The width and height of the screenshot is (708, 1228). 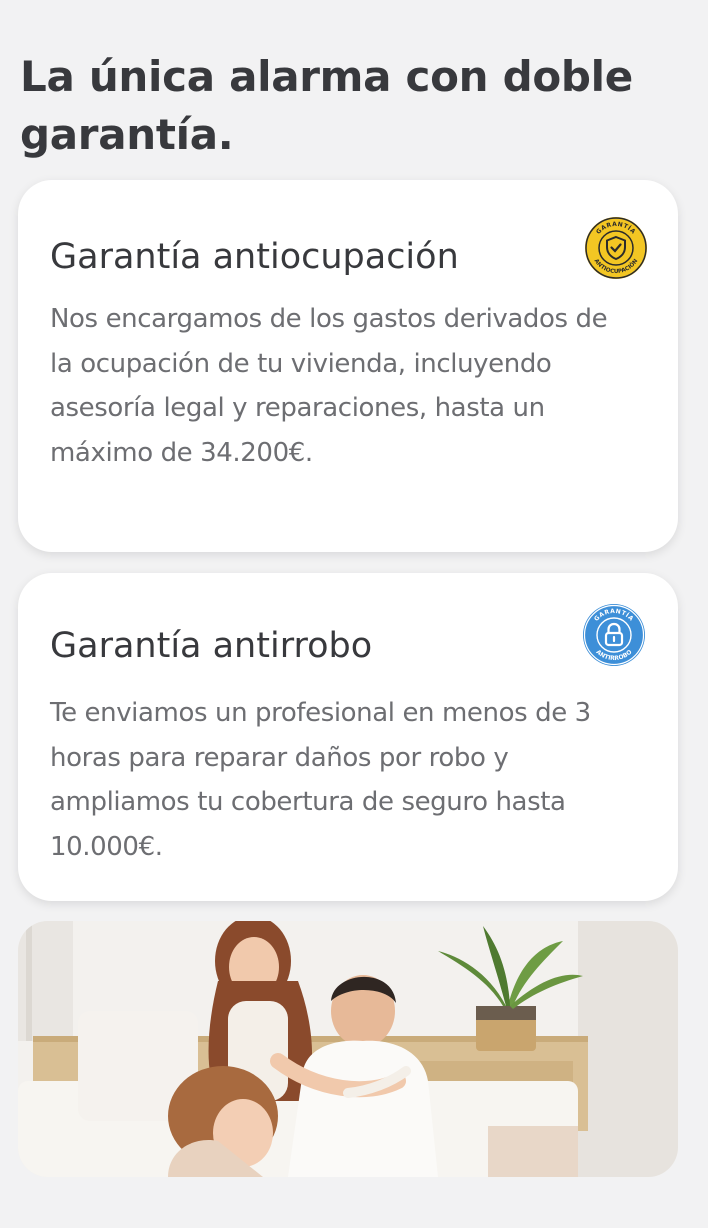 What do you see at coordinates (326, 105) in the screenshot?
I see `page-title: La única alarma con doble garantía.` at bounding box center [326, 105].